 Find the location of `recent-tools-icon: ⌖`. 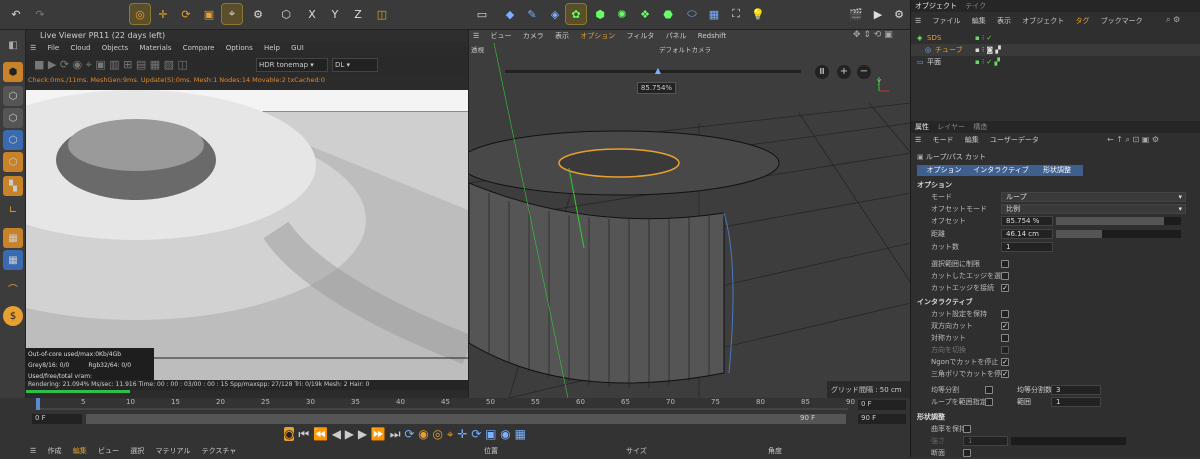

recent-tools-icon: ⌖ is located at coordinates (232, 14).